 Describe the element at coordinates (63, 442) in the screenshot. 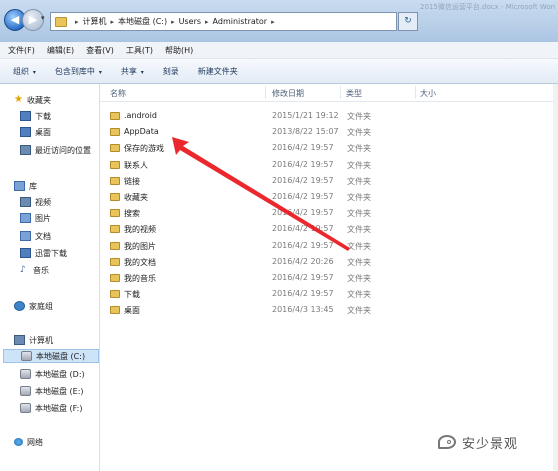

I see `nav-network: 网络` at that location.